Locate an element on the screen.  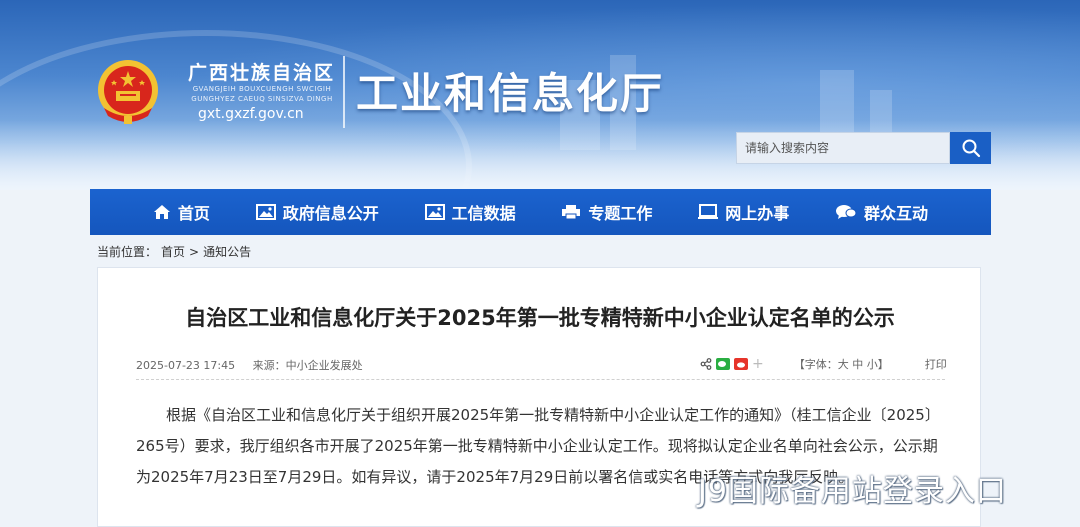
nav-item-label: 群众互动 is located at coordinates (896, 213).